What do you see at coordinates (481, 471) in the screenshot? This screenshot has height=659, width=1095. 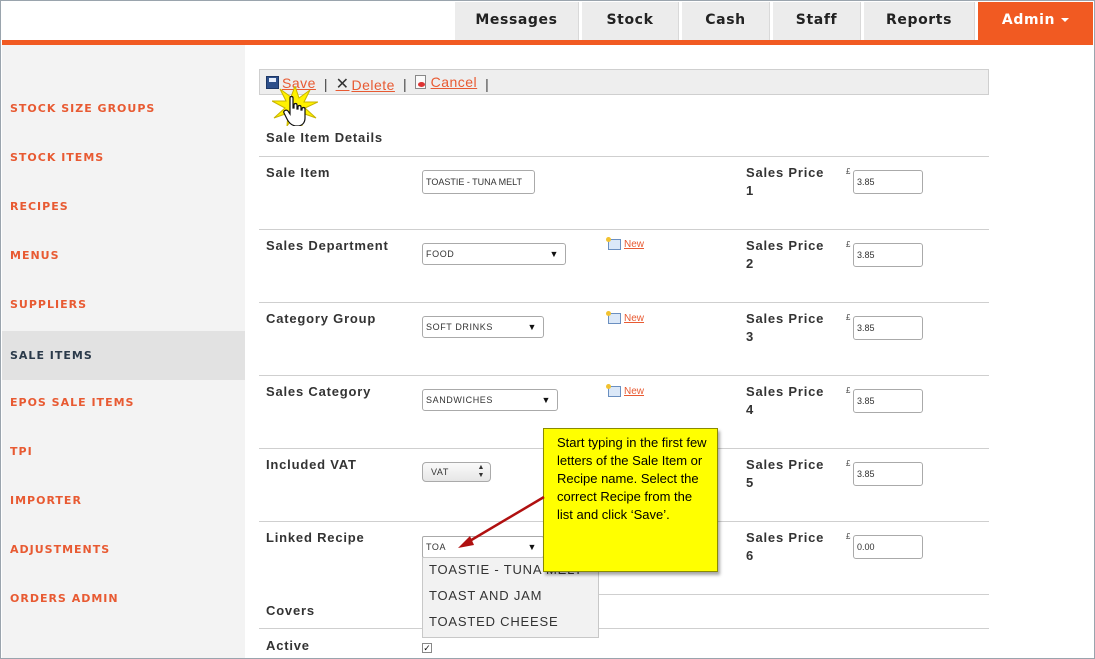 I see `stepper-arrows-icon: ▲ ▼` at bounding box center [481, 471].